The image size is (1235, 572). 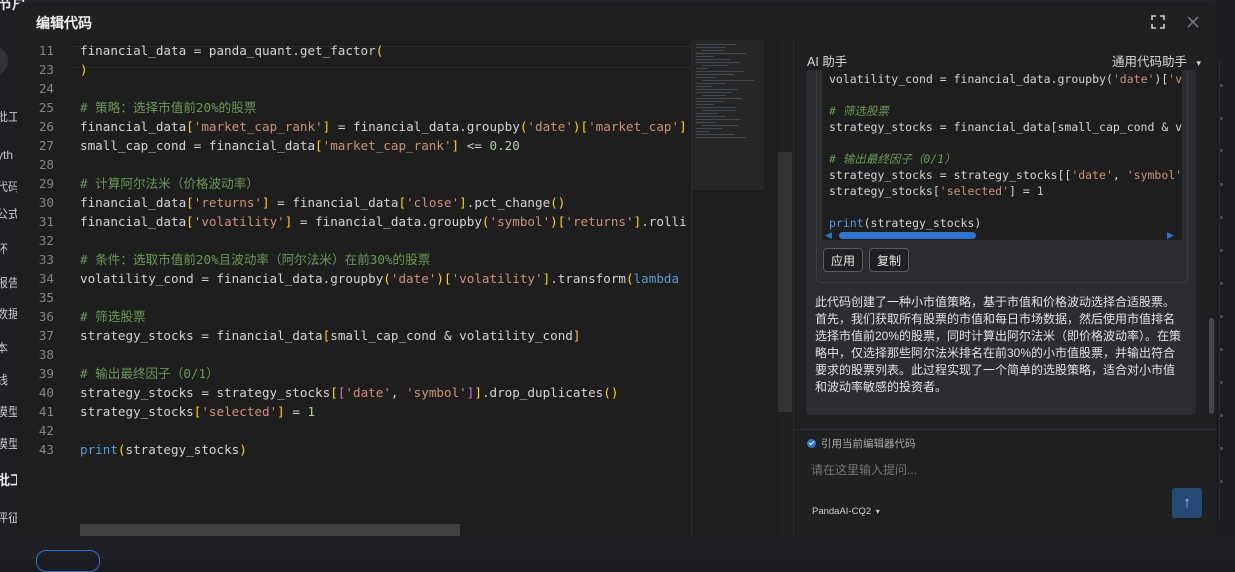 I want to click on ai-input-divider, so click(x=1005, y=429).